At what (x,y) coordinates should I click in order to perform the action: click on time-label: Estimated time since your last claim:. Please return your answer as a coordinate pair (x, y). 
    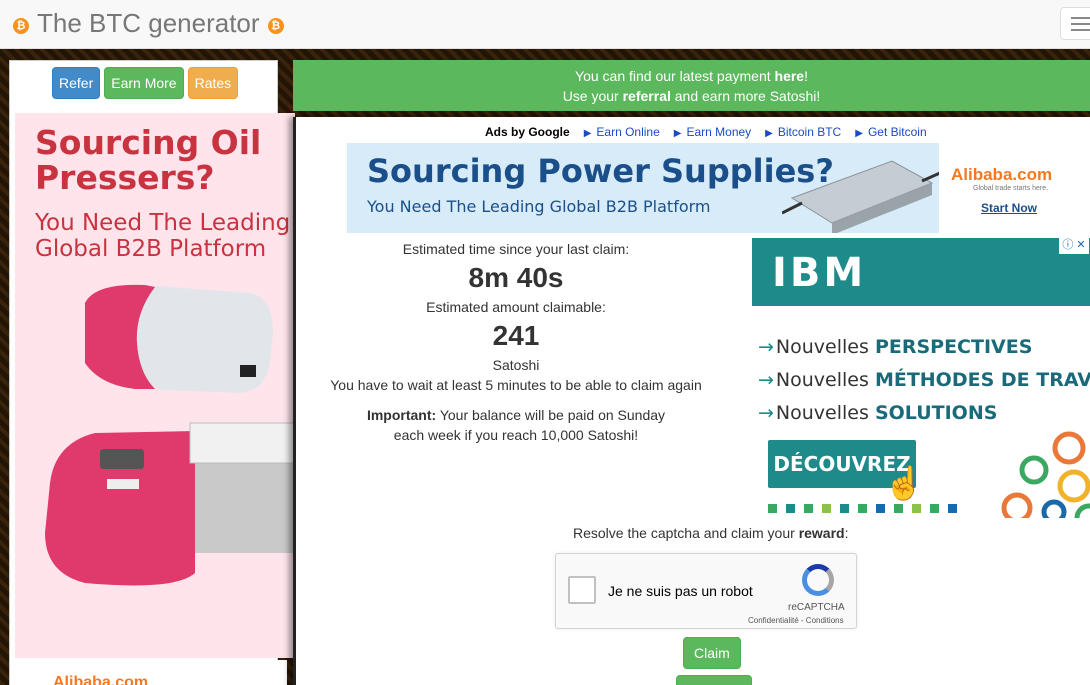
    Looking at the image, I should click on (516, 249).